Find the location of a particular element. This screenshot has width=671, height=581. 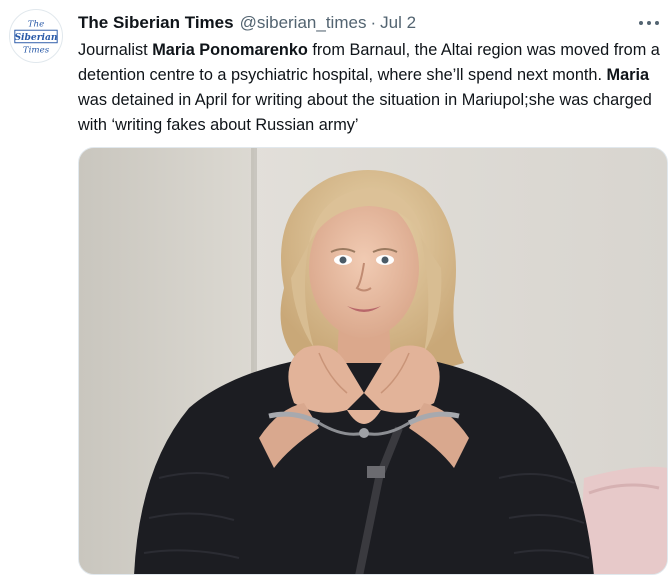

logo-text-siberian: Siberian is located at coordinates (35, 37).